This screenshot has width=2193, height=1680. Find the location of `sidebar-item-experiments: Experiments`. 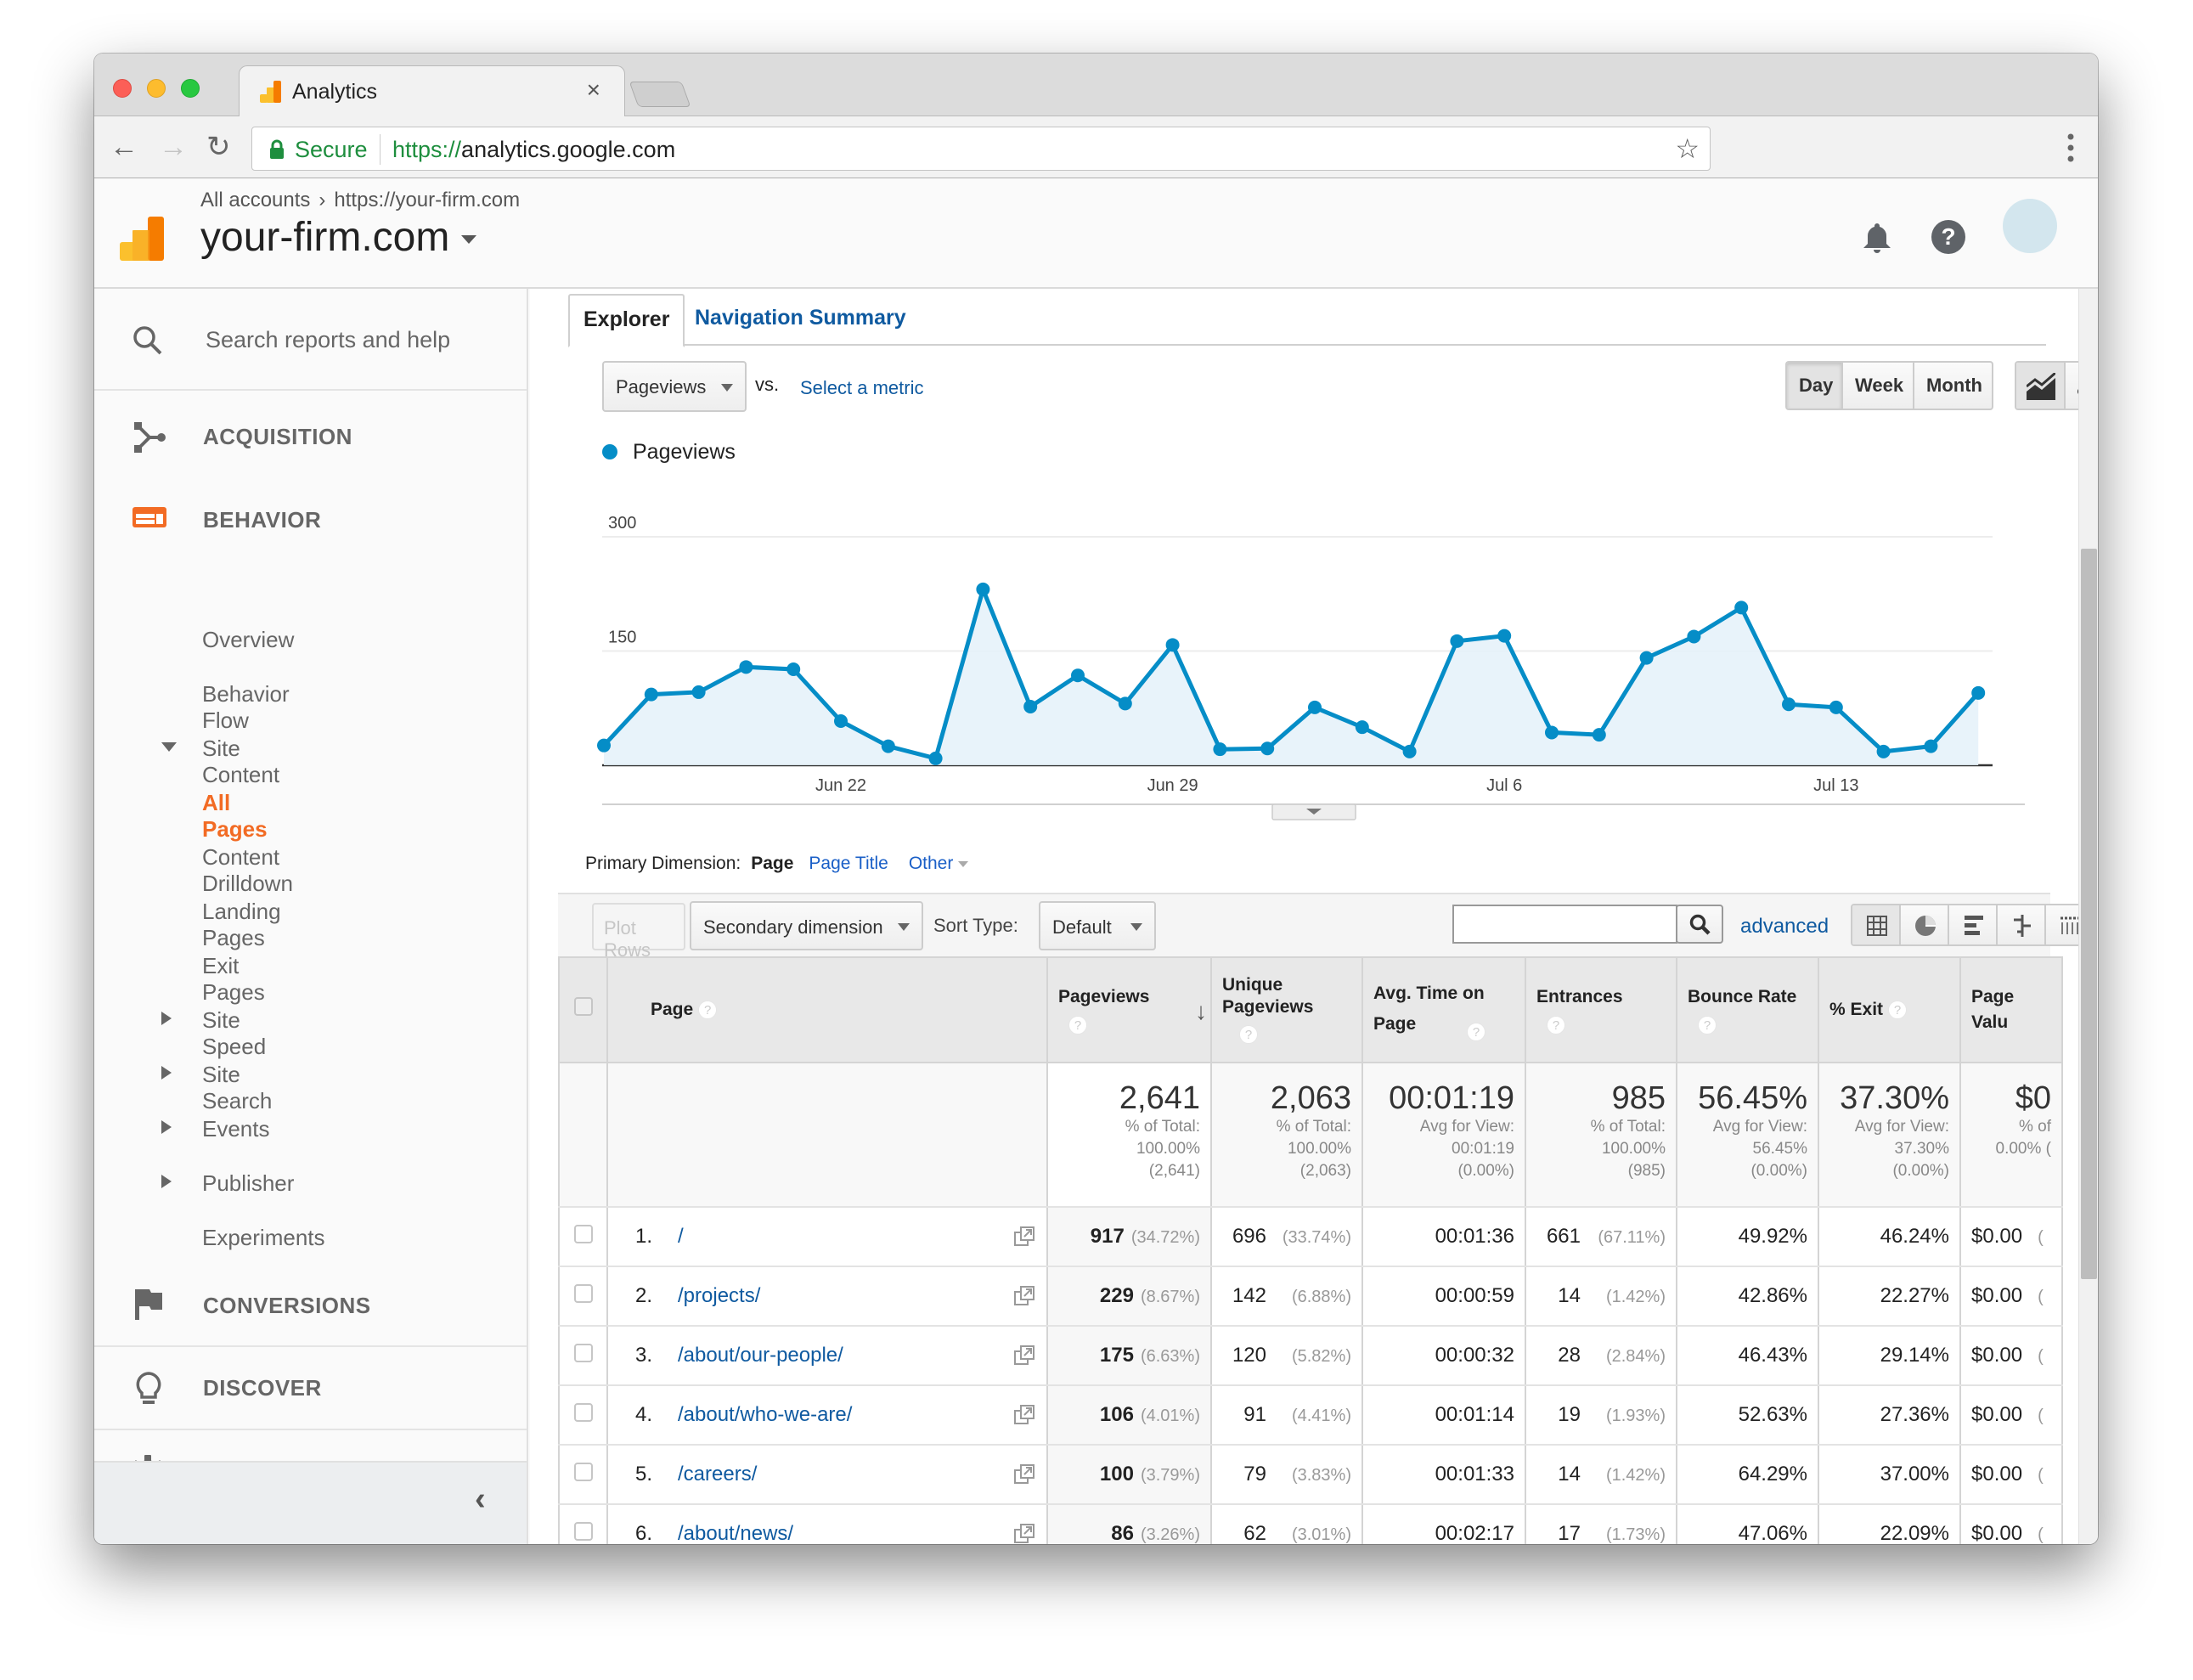

sidebar-item-experiments: Experiments is located at coordinates (263, 1238).